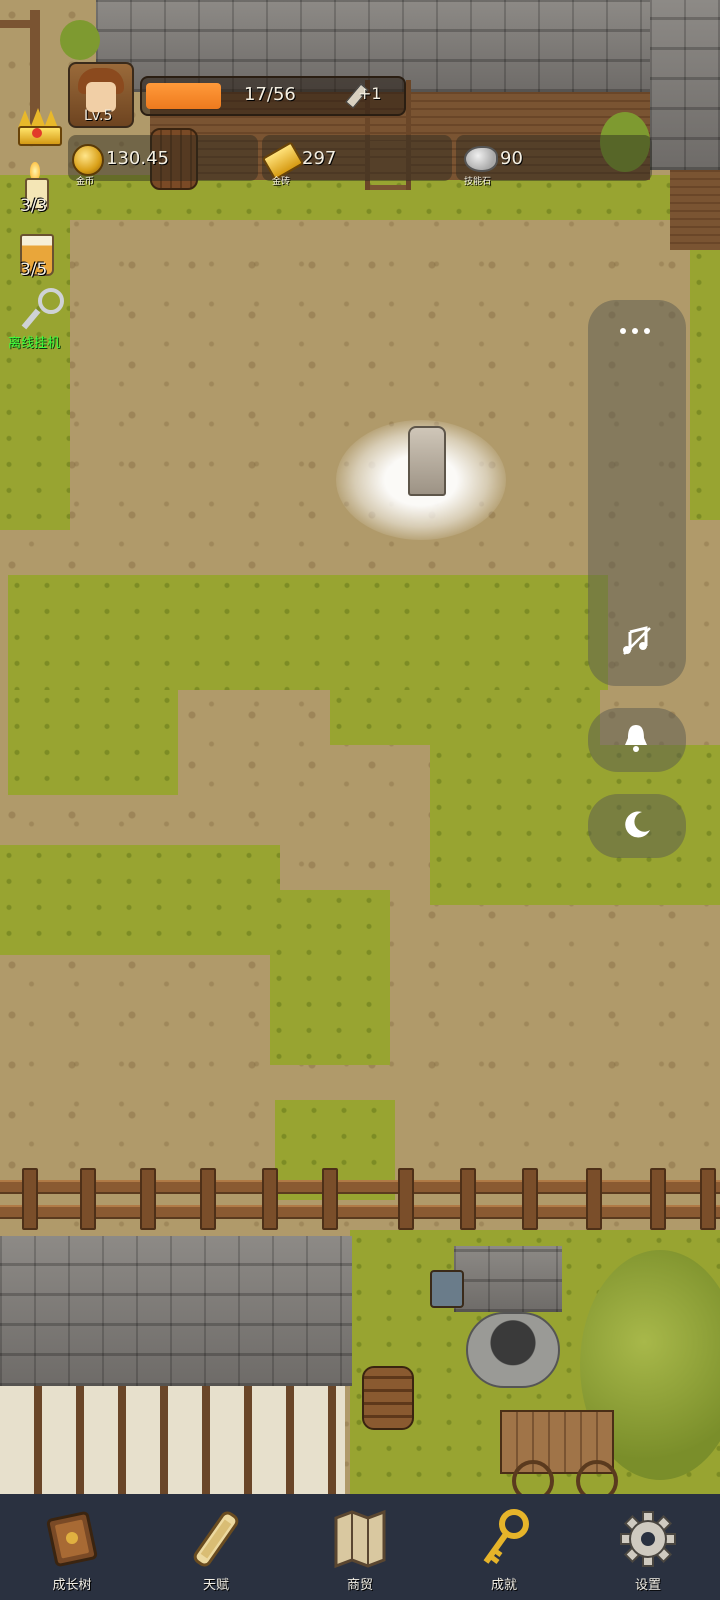 The height and width of the screenshot is (1600, 720). I want to click on coin-icon, so click(88, 160).